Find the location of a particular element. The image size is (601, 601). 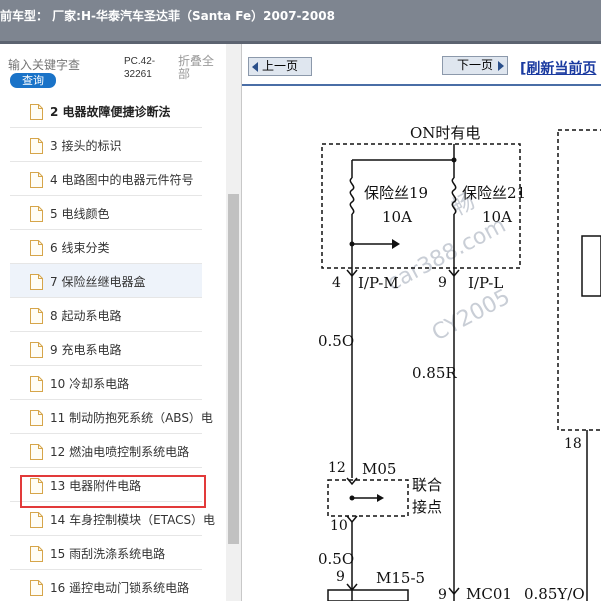

arrow-right-icon is located at coordinates (501, 66).